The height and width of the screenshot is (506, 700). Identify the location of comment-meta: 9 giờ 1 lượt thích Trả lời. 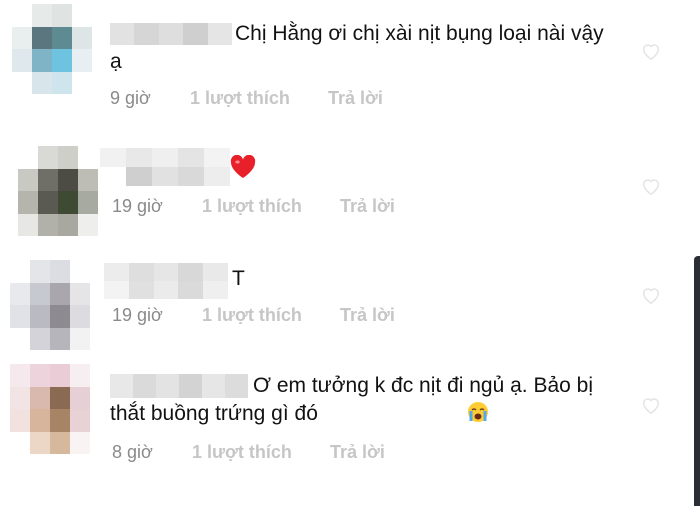
(246, 98).